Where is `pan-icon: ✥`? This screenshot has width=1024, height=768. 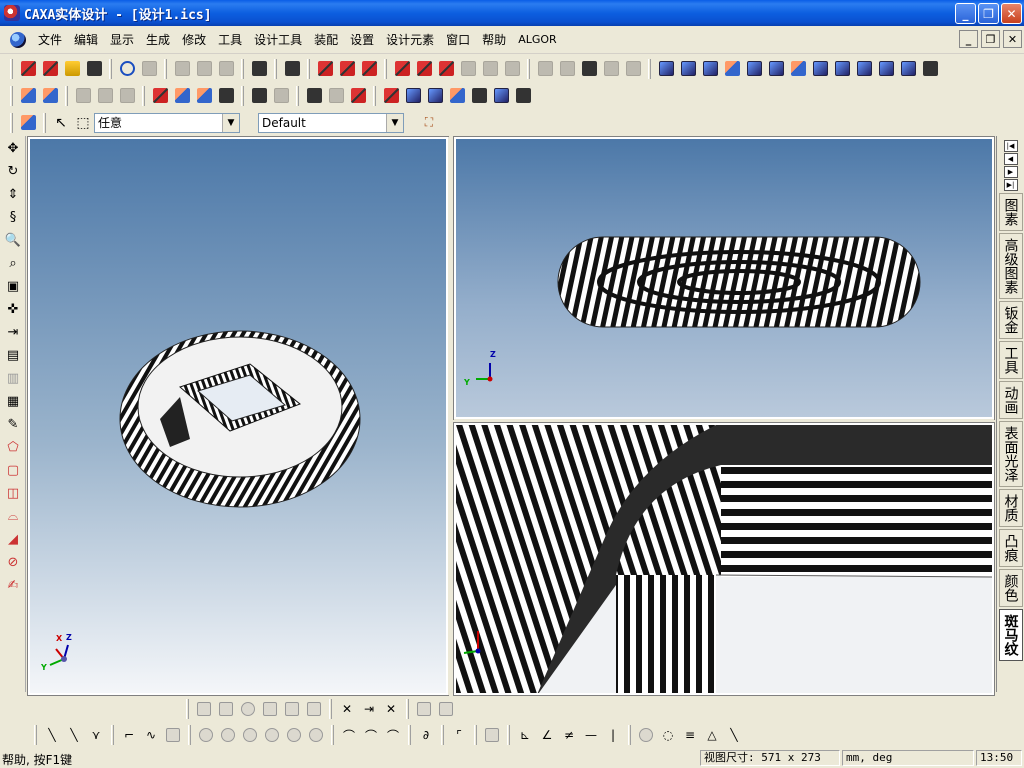
pan-icon: ✥ is located at coordinates (13, 148).